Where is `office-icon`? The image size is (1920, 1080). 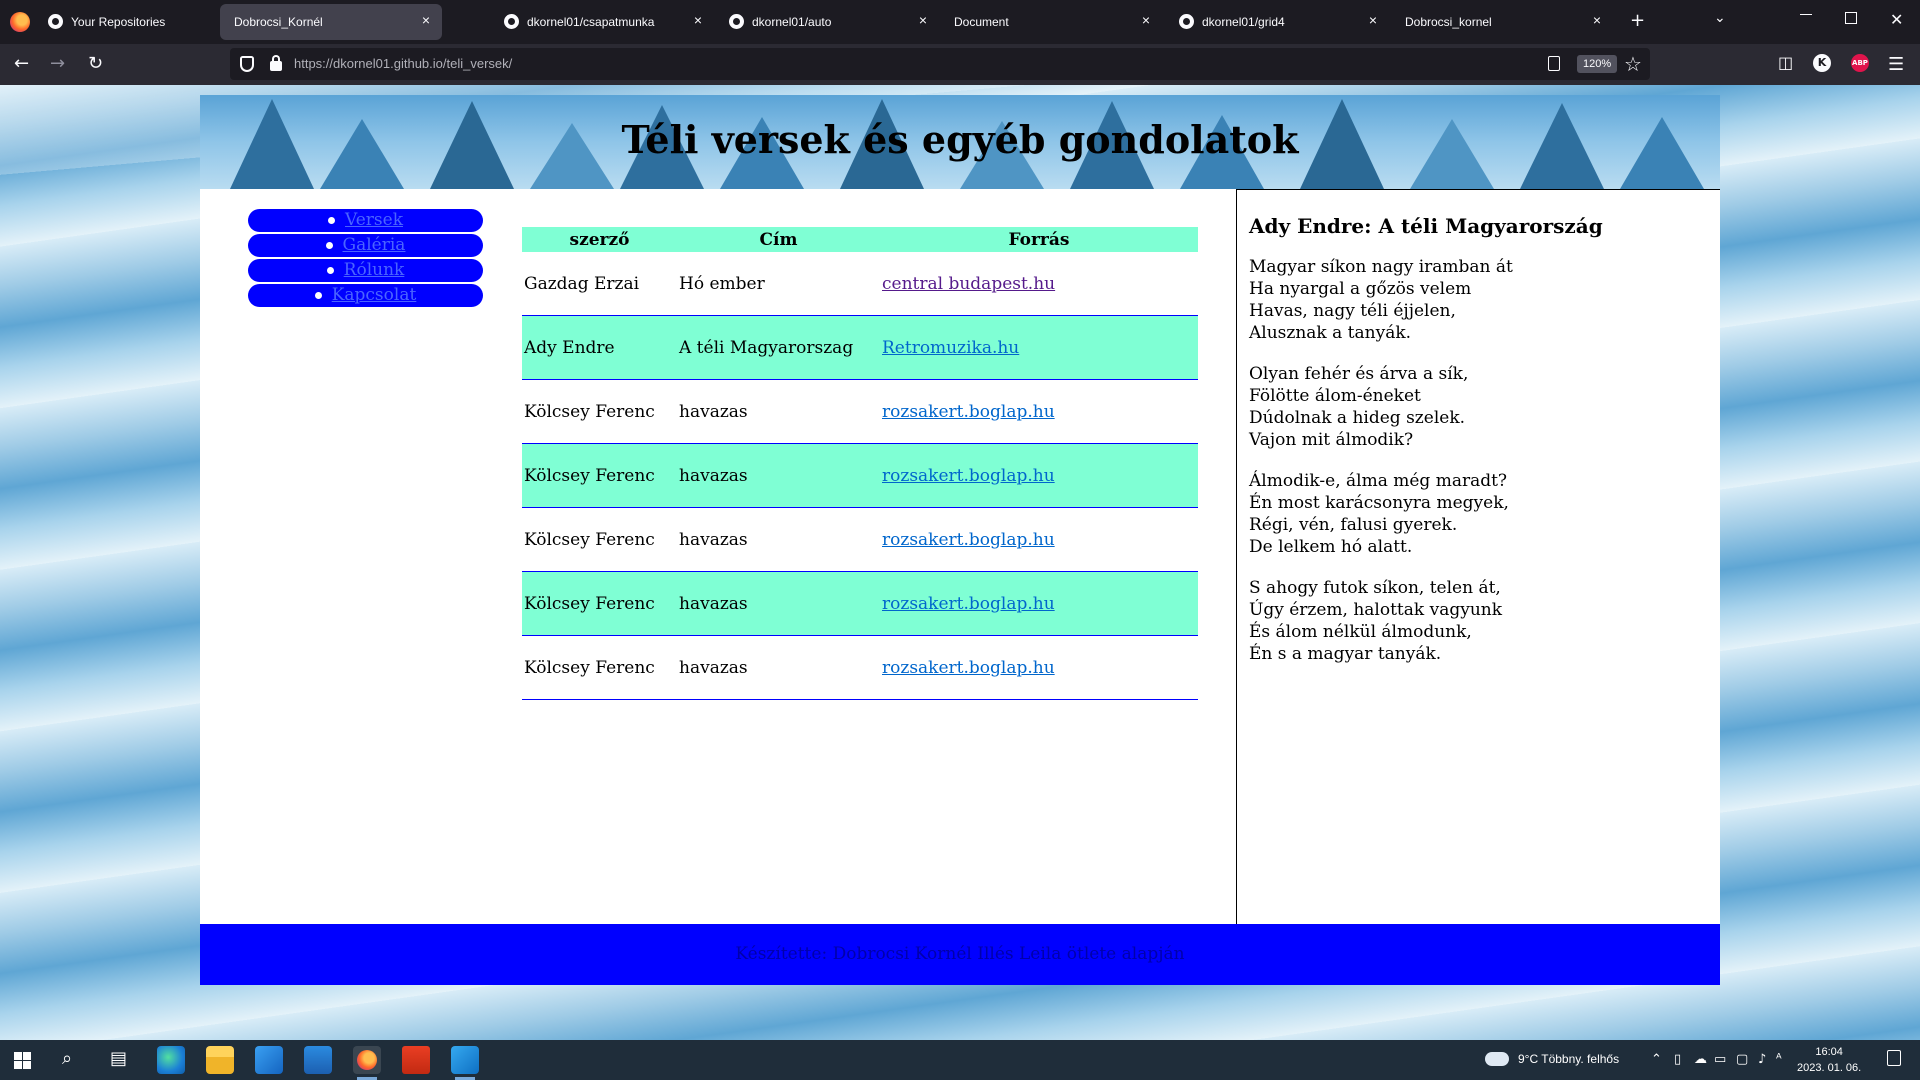 office-icon is located at coordinates (416, 1060).